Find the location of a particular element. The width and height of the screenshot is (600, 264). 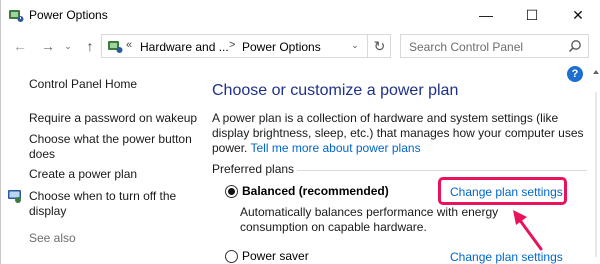

back-button: ← is located at coordinates (20, 46).